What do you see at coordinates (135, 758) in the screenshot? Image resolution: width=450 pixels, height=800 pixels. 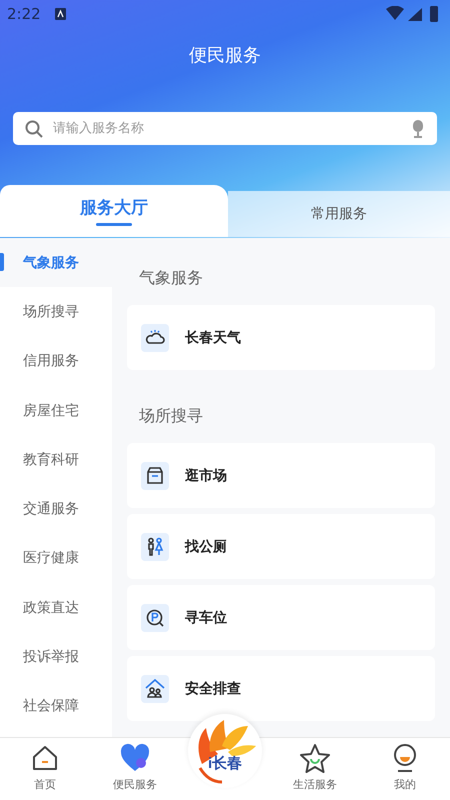 I see `heart-icon` at bounding box center [135, 758].